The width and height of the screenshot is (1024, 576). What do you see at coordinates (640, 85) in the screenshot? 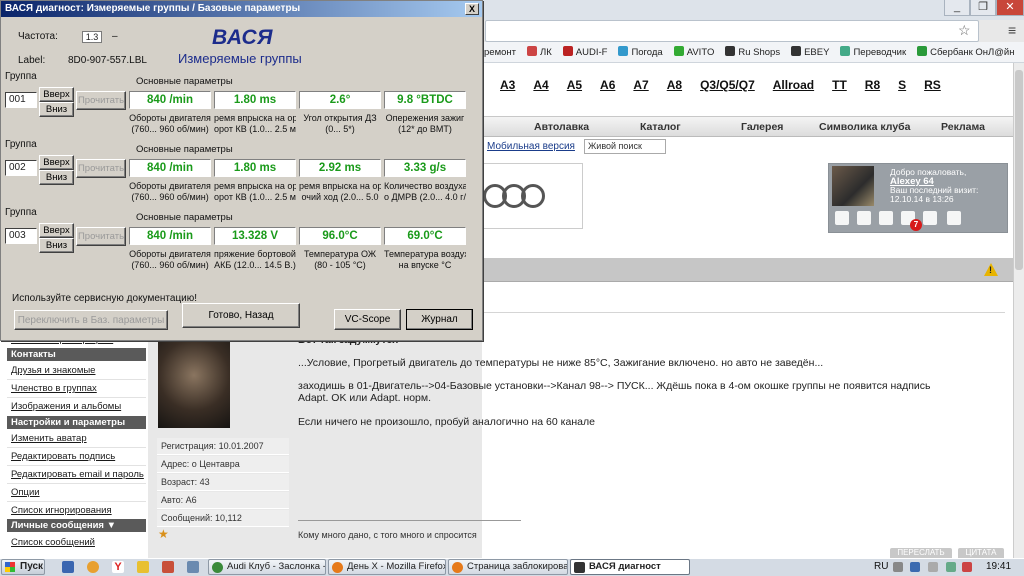
I see `model-link-a7: A7` at bounding box center [640, 85].